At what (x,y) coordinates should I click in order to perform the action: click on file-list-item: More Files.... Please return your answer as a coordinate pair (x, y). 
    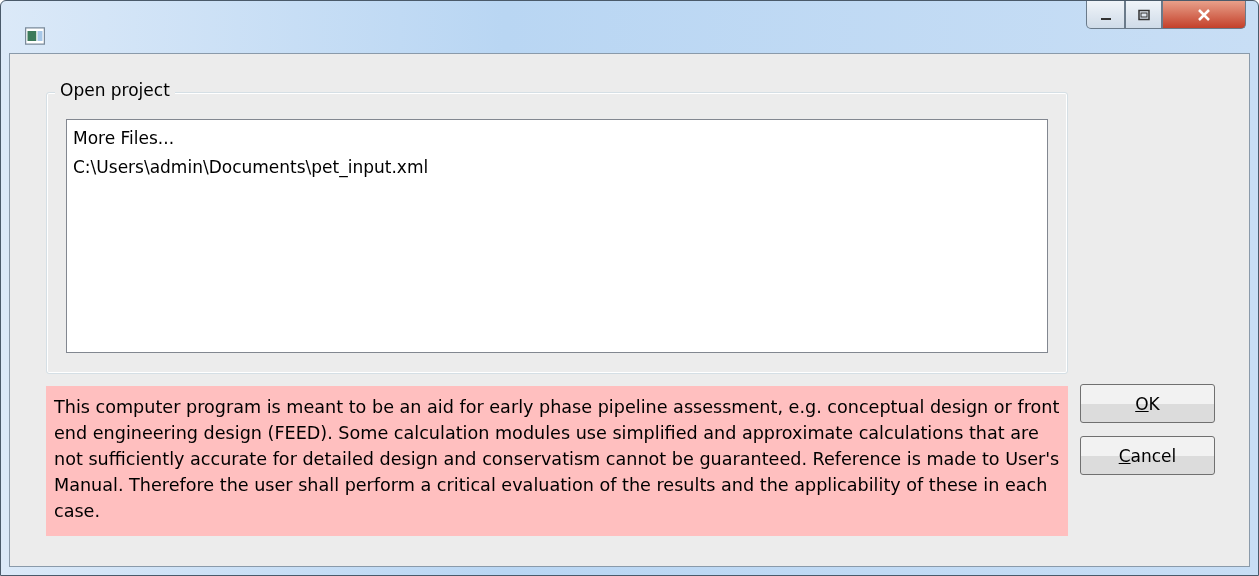
    Looking at the image, I should click on (557, 138).